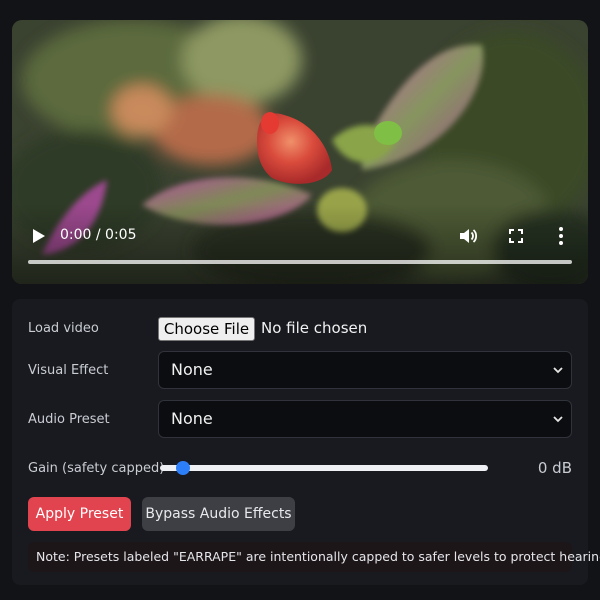 This screenshot has width=600, height=600. Describe the element at coordinates (468, 236) in the screenshot. I see `volume-icon` at that location.